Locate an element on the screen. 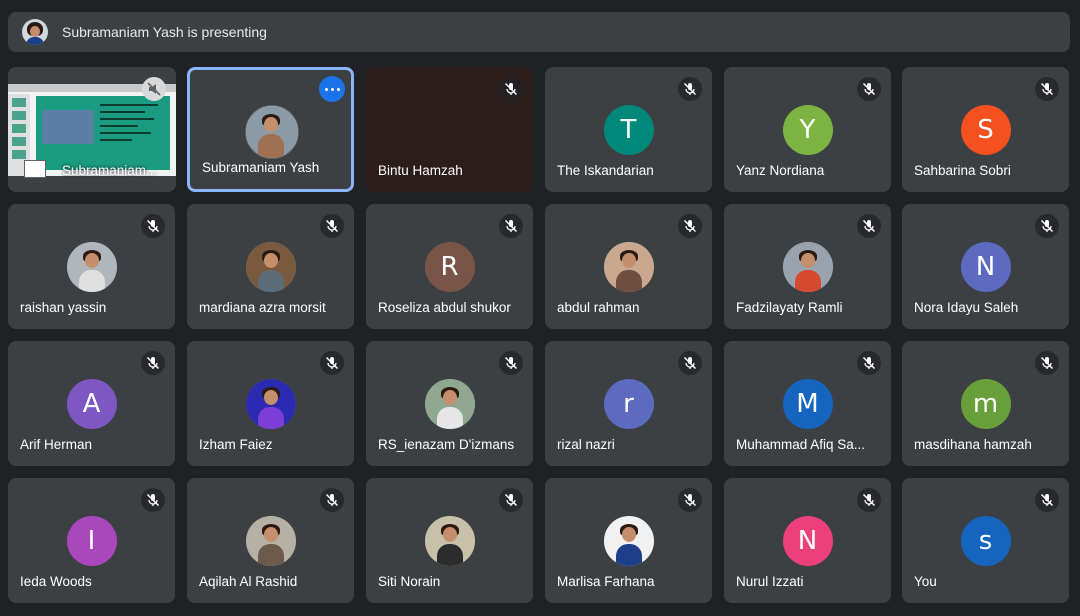 The width and height of the screenshot is (1080, 616). participant-name: Nora Idayu Saleh is located at coordinates (966, 307).